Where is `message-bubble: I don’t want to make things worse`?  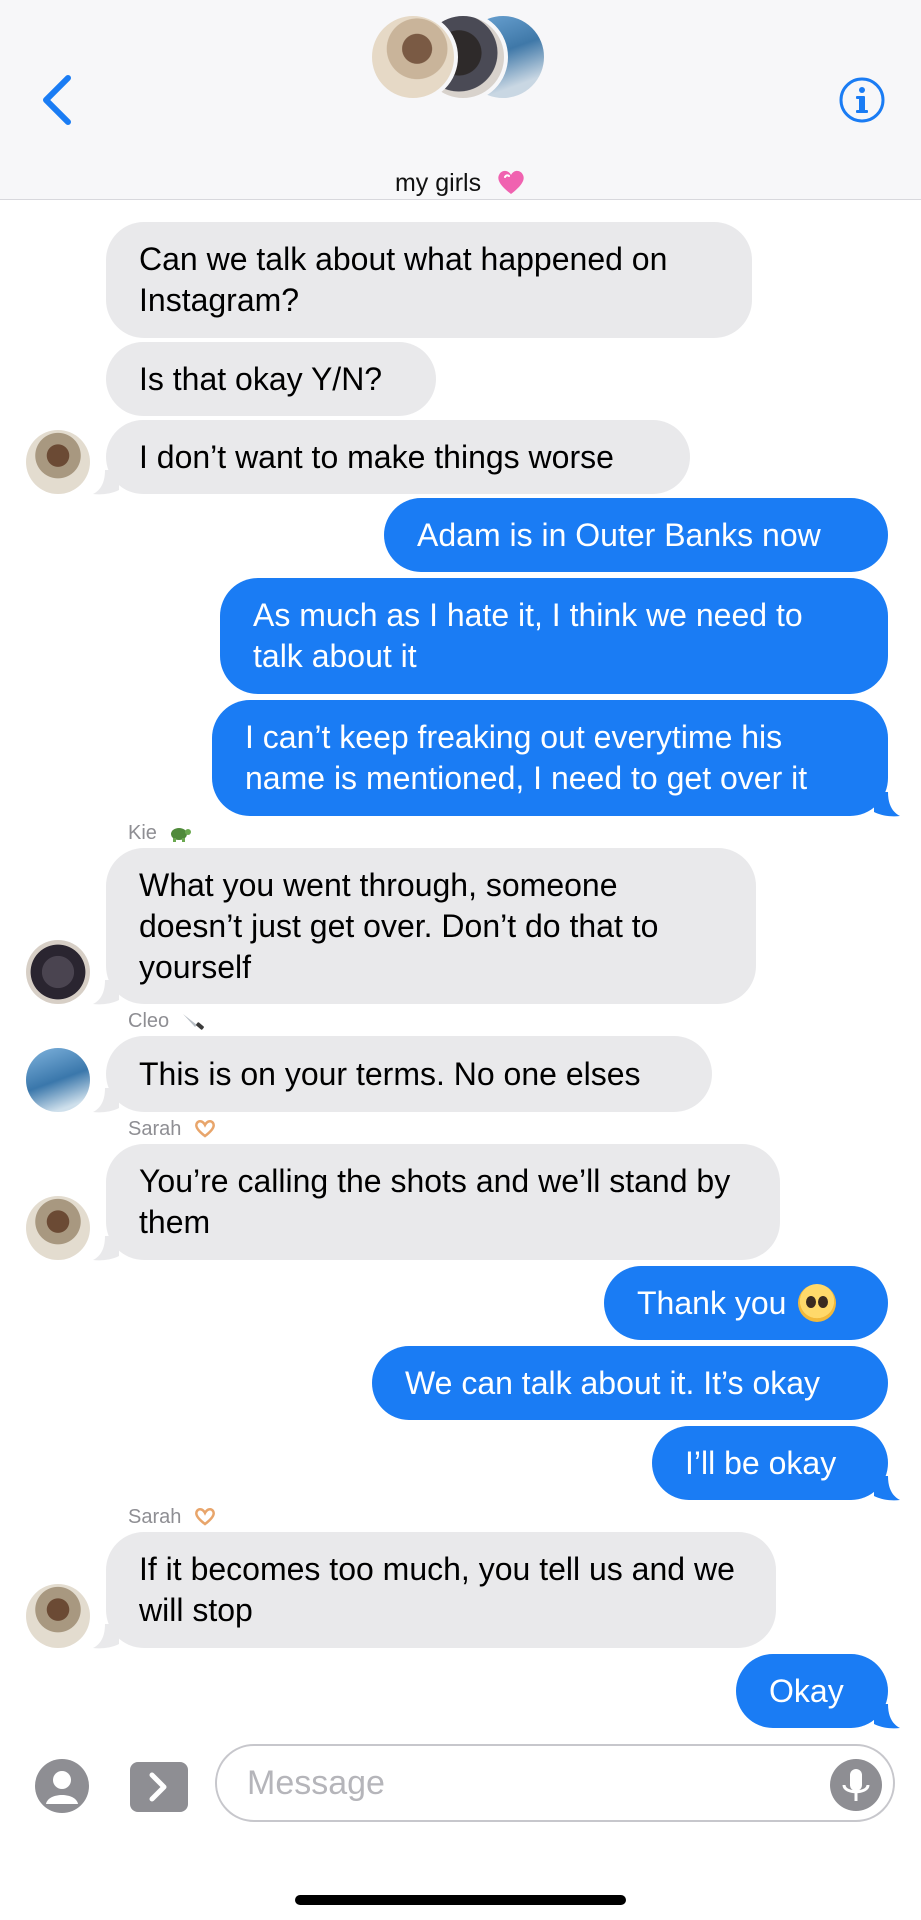
message-bubble: I don’t want to make things worse is located at coordinates (398, 457).